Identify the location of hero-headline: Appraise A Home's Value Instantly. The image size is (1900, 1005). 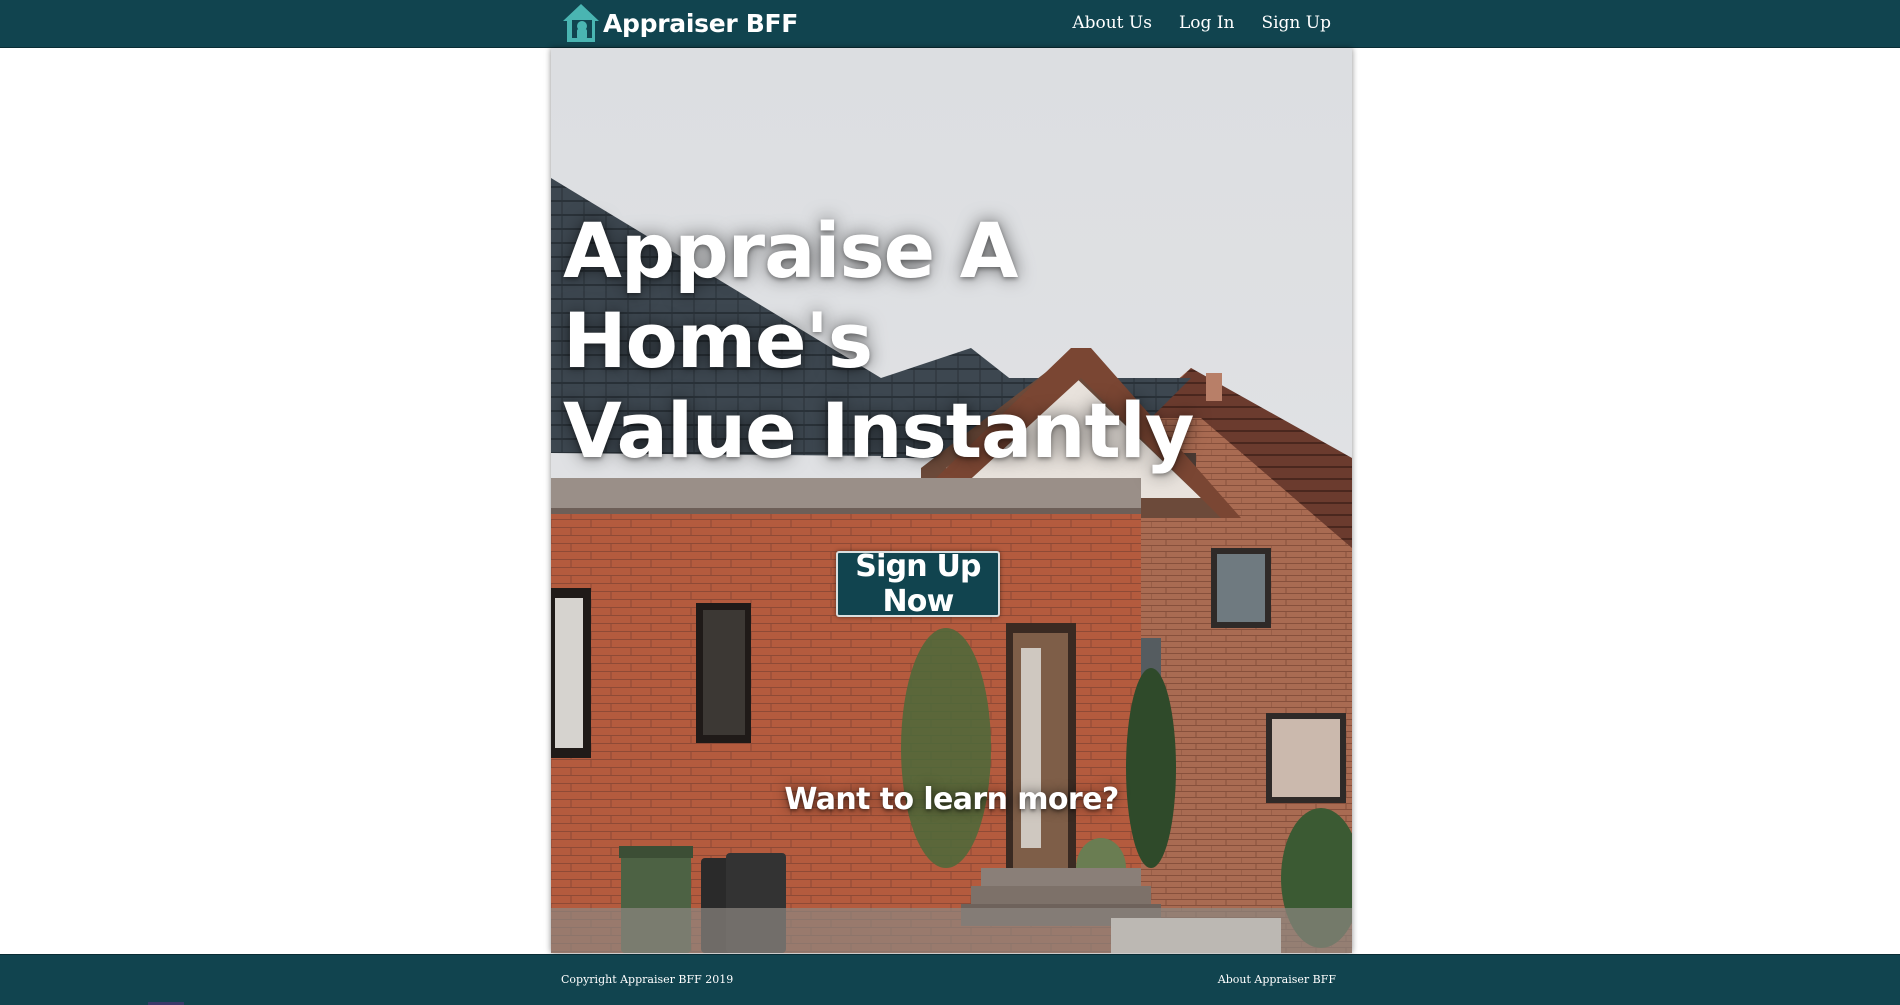
(953, 341).